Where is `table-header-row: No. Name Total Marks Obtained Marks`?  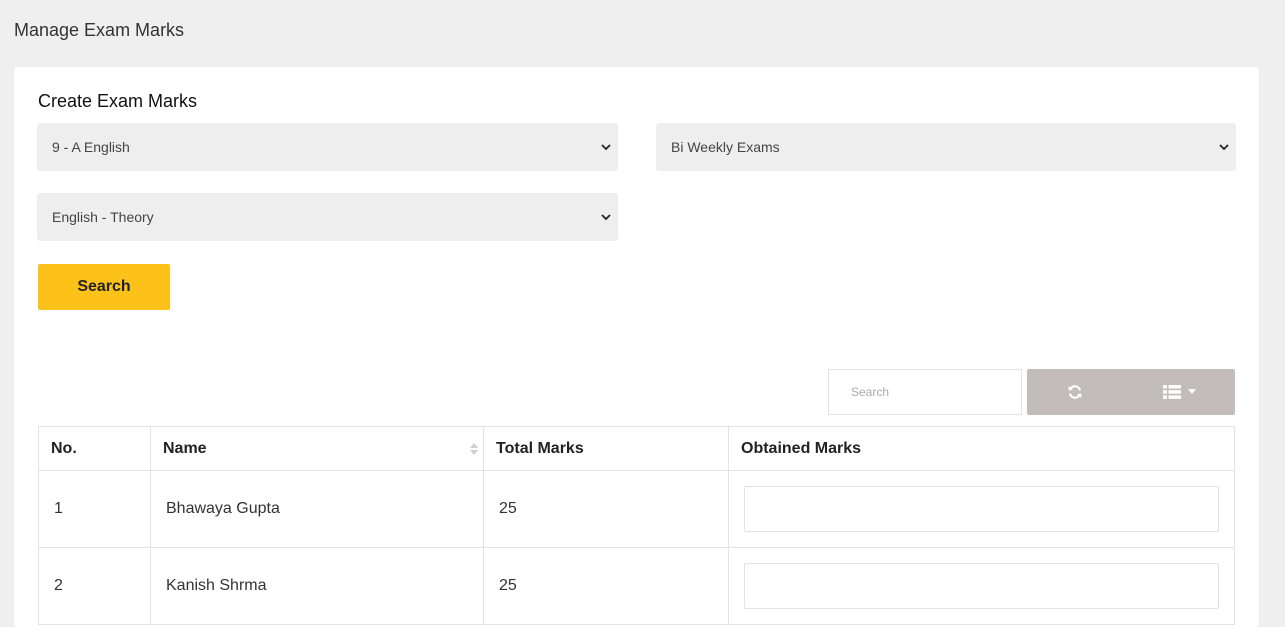
table-header-row: No. Name Total Marks Obtained Marks is located at coordinates (636, 448).